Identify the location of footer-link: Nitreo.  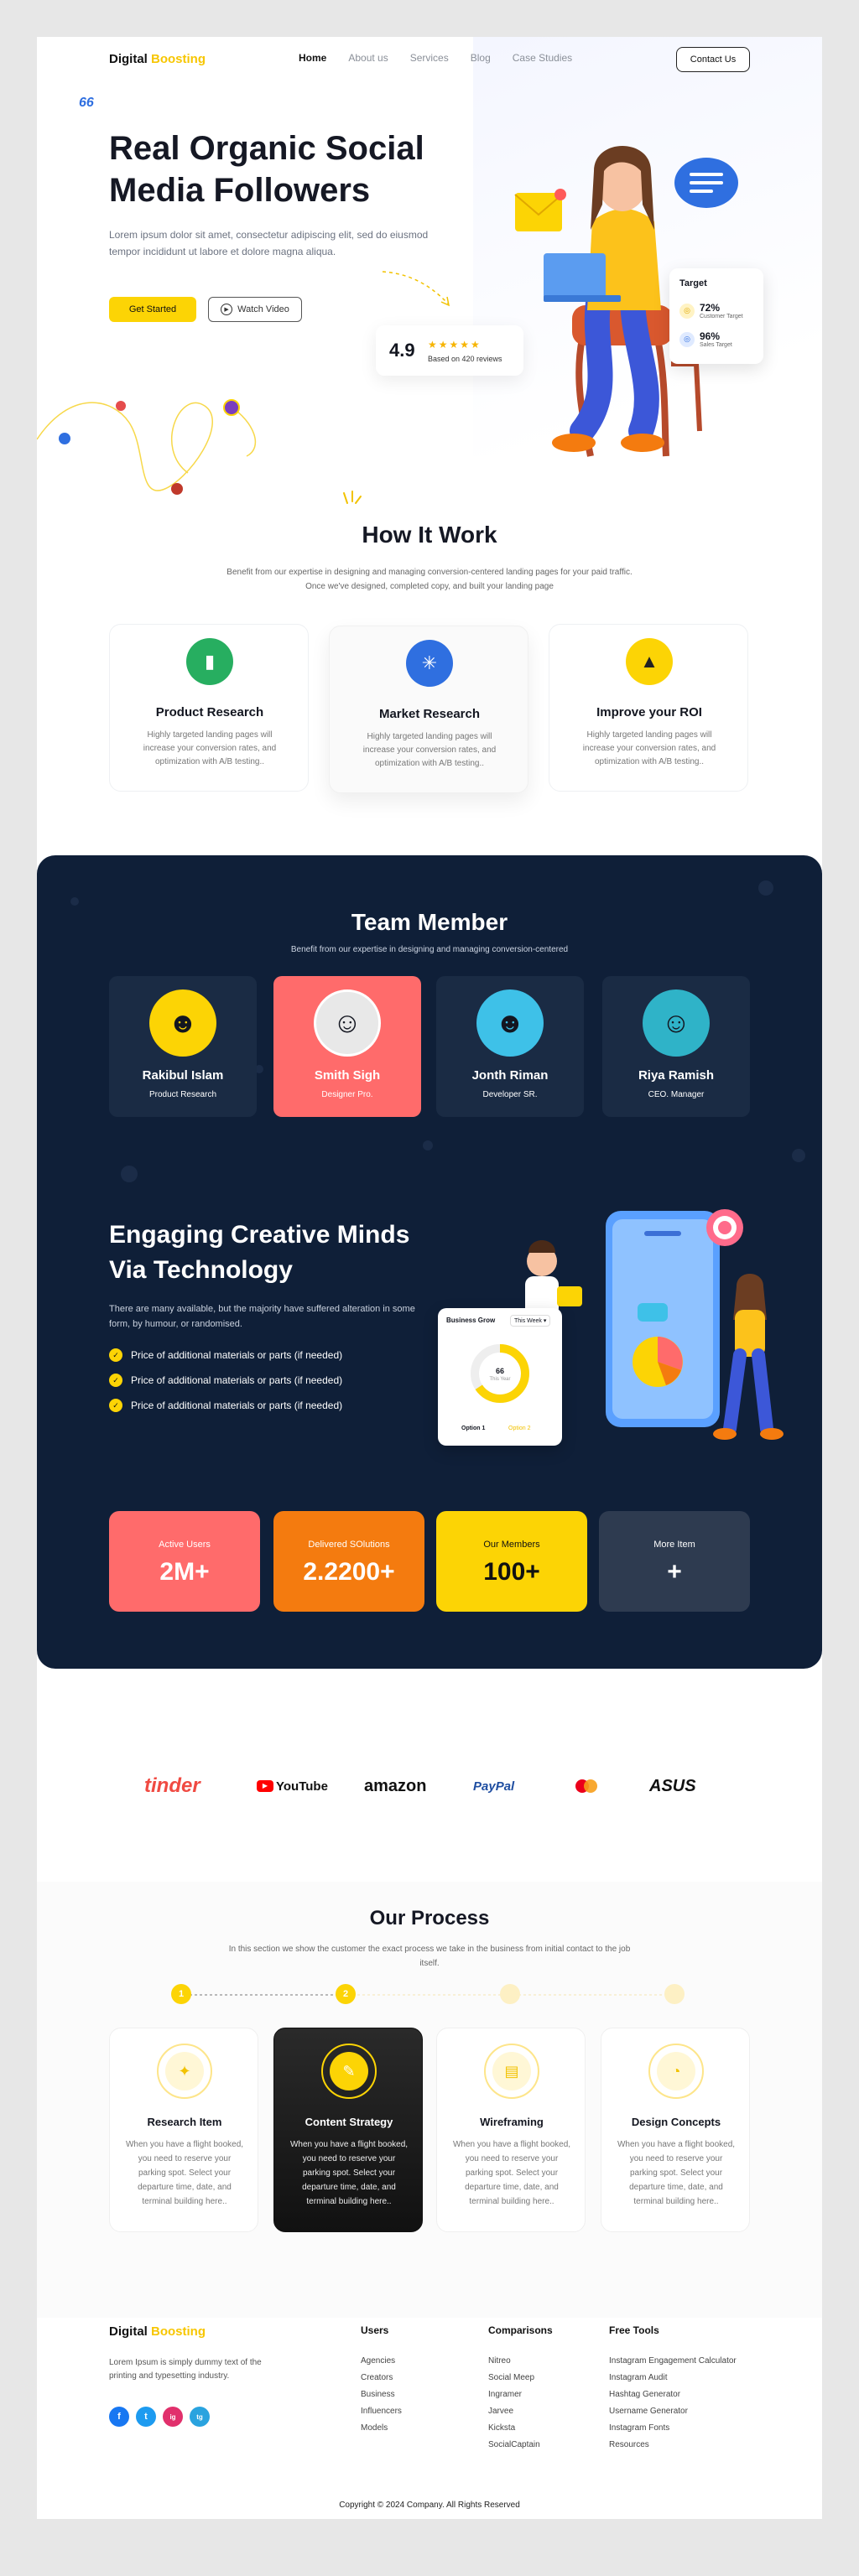
(514, 2361).